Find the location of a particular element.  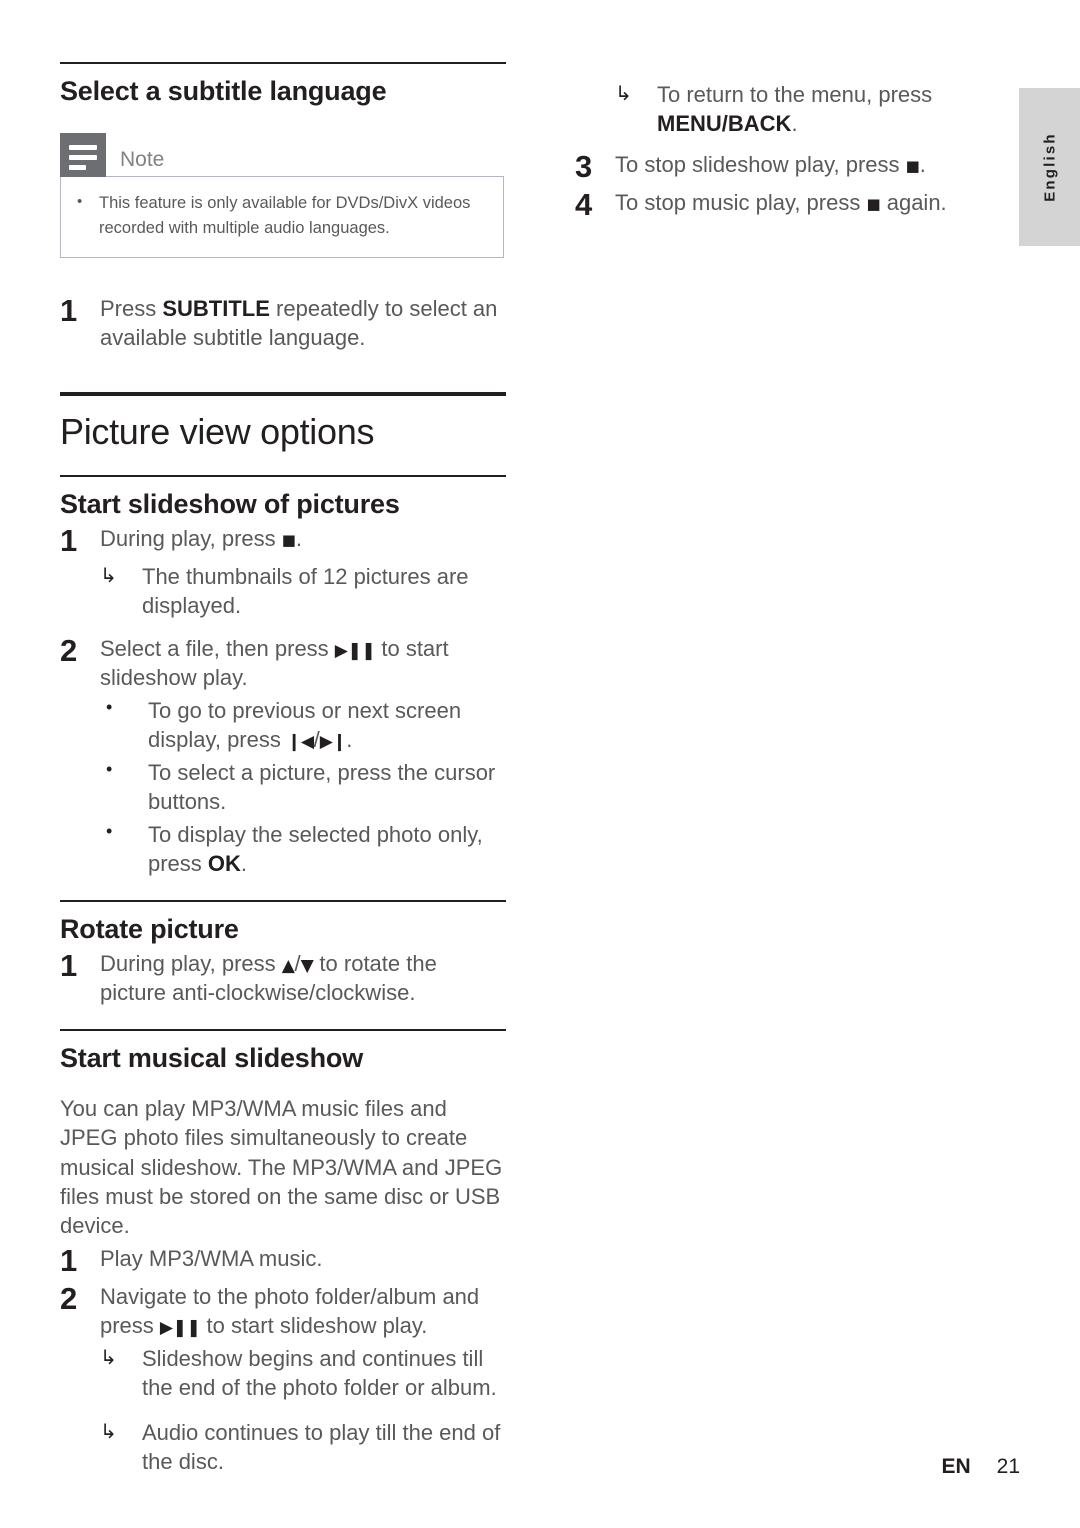

arrow-up-icon: ▲ is located at coordinates (288, 966).